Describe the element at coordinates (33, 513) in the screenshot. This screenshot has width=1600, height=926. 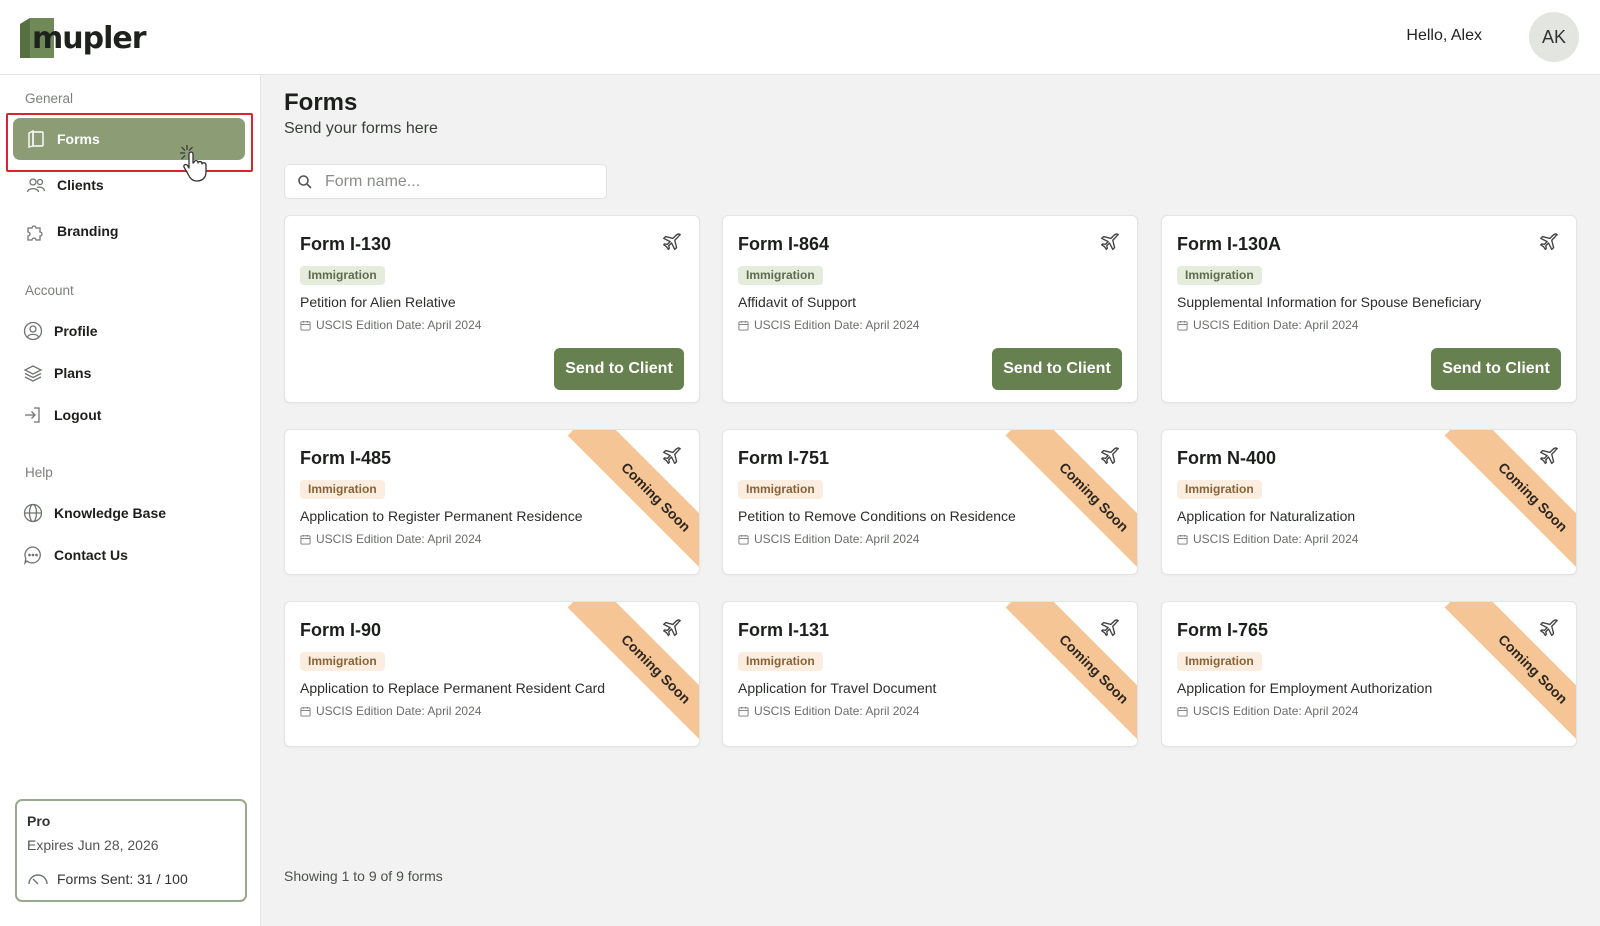
I see `globe-icon` at that location.